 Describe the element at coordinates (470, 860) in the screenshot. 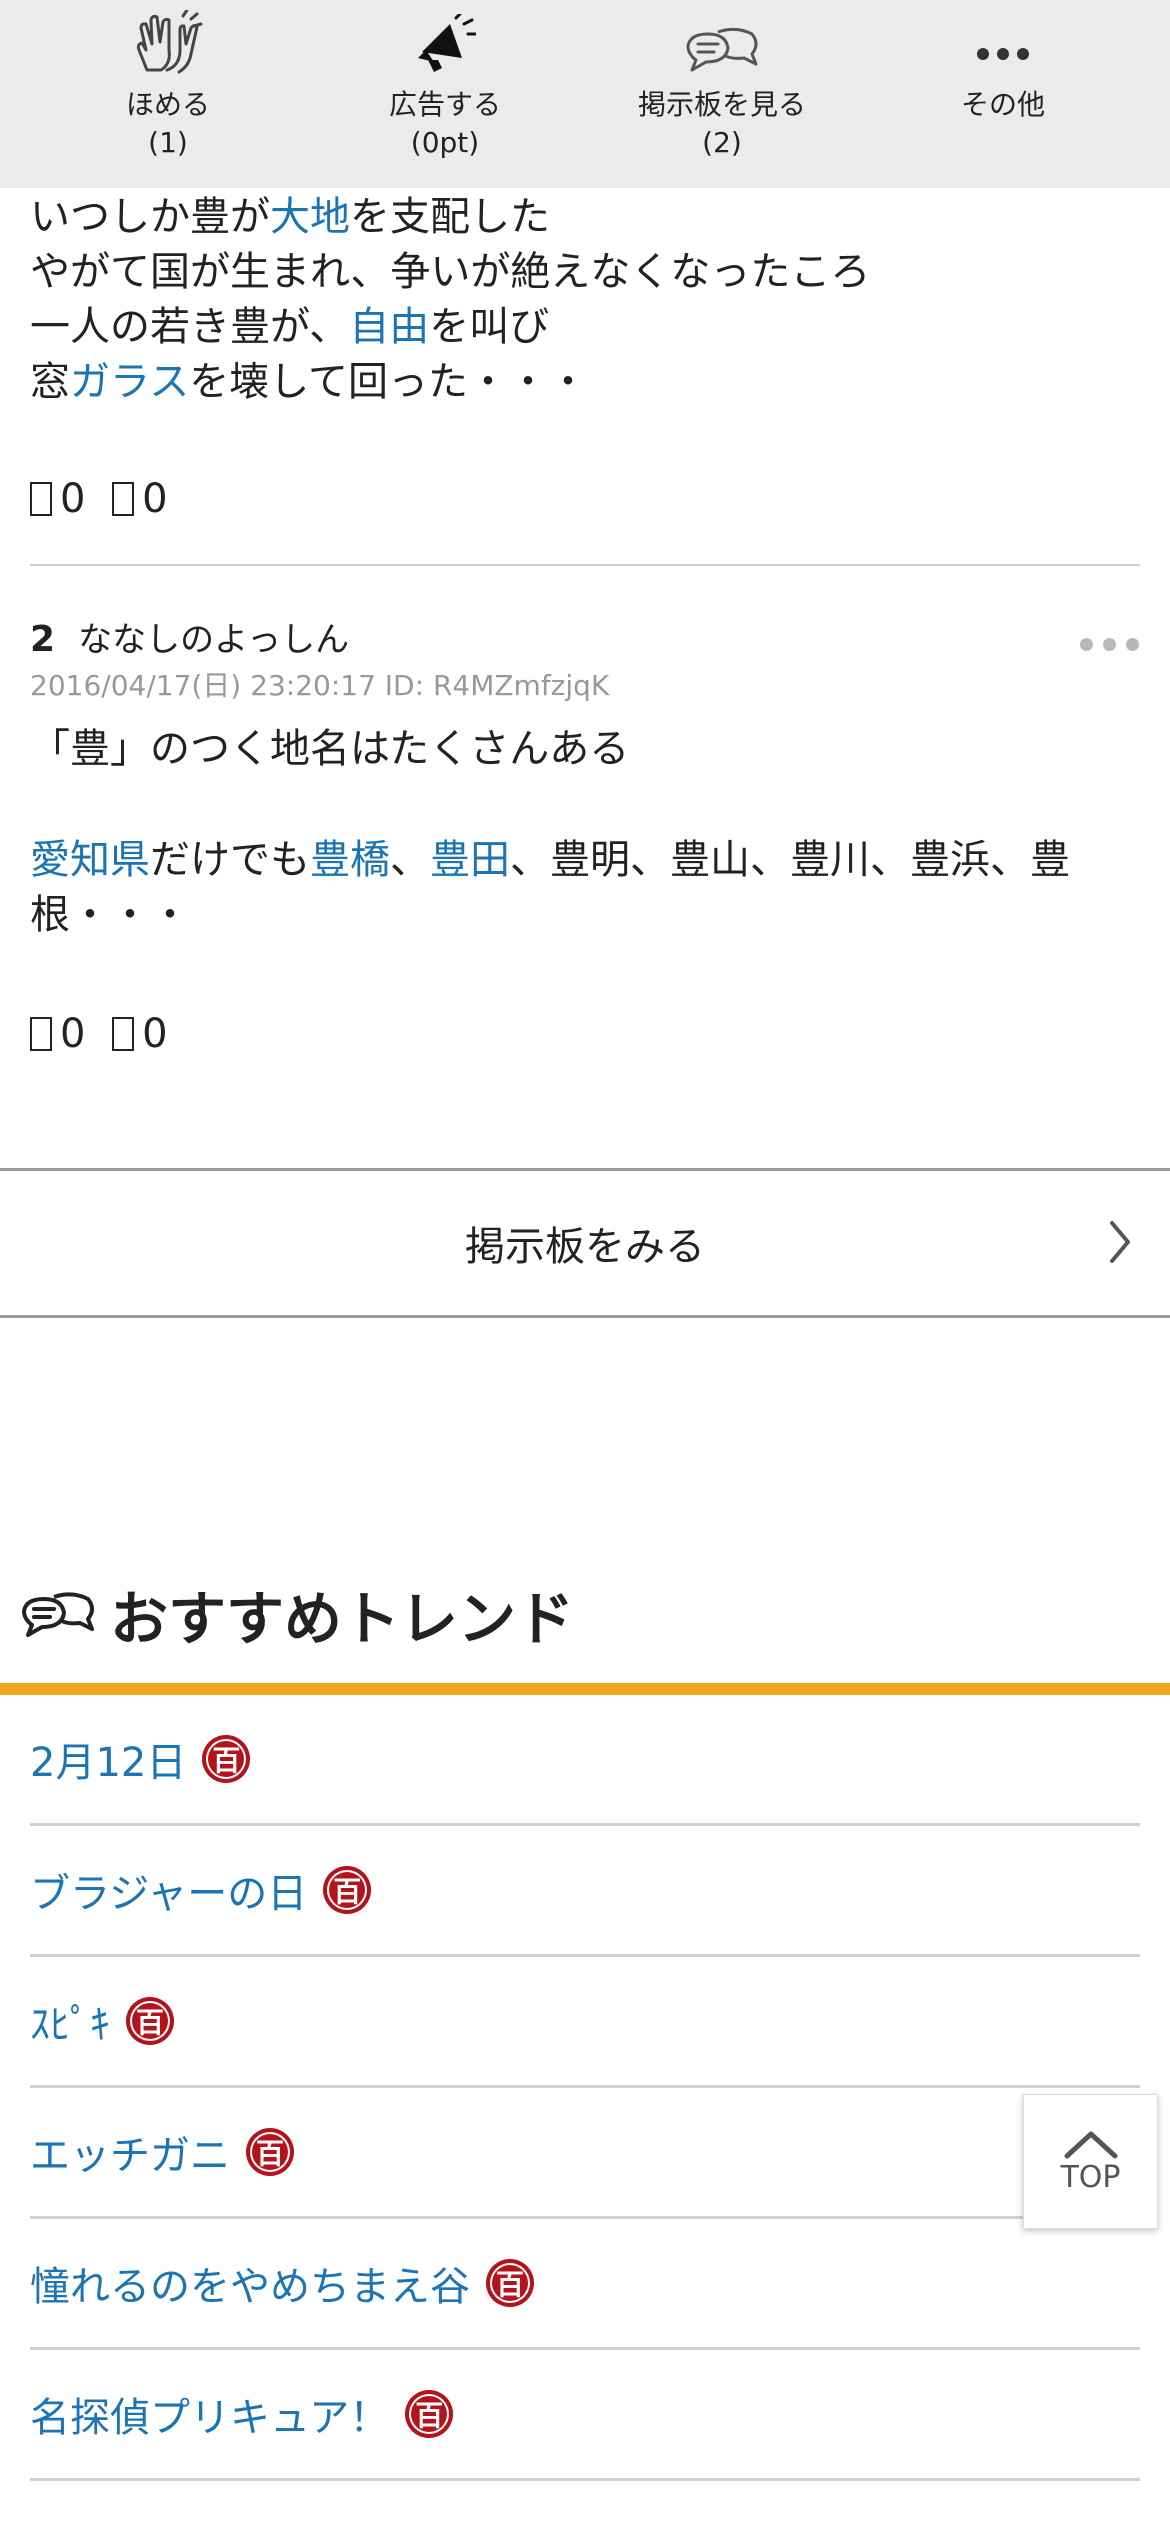

I see `link-toyota: 豊田` at that location.